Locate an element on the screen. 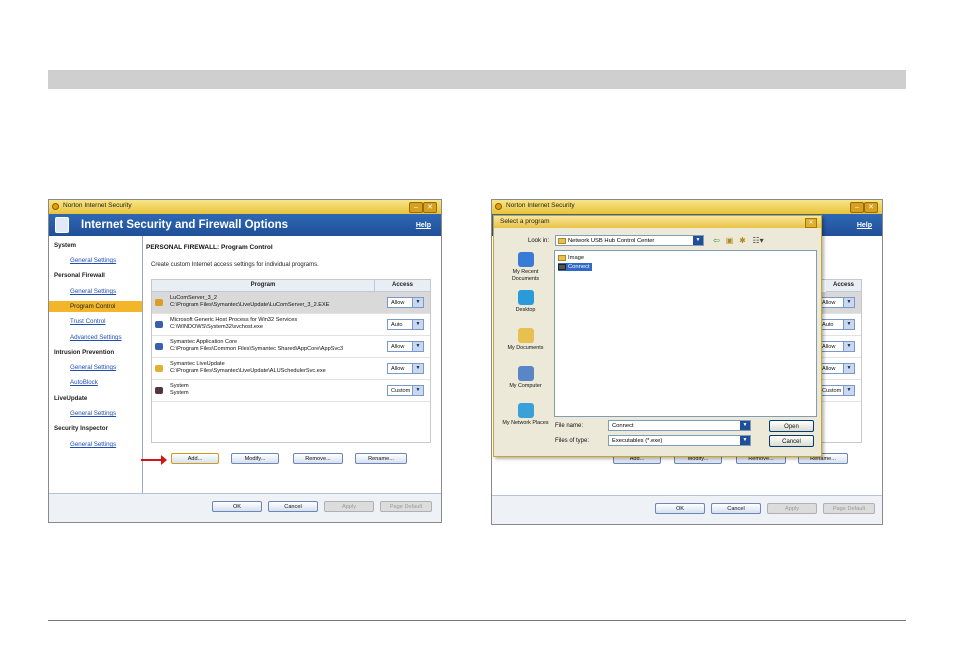  program-title: Symantec LiveUpdate is located at coordinates (197, 364).